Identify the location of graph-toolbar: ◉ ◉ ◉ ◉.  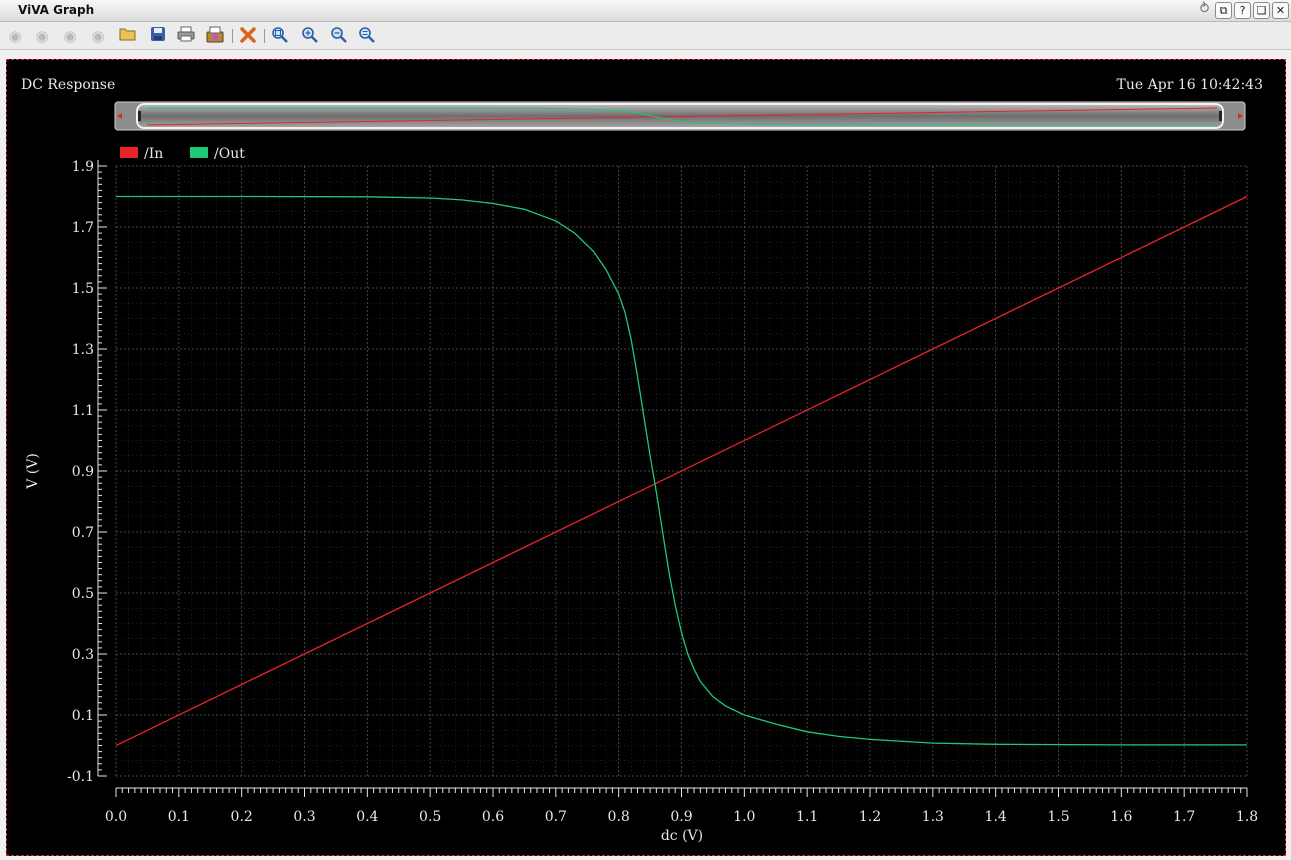
(645, 36).